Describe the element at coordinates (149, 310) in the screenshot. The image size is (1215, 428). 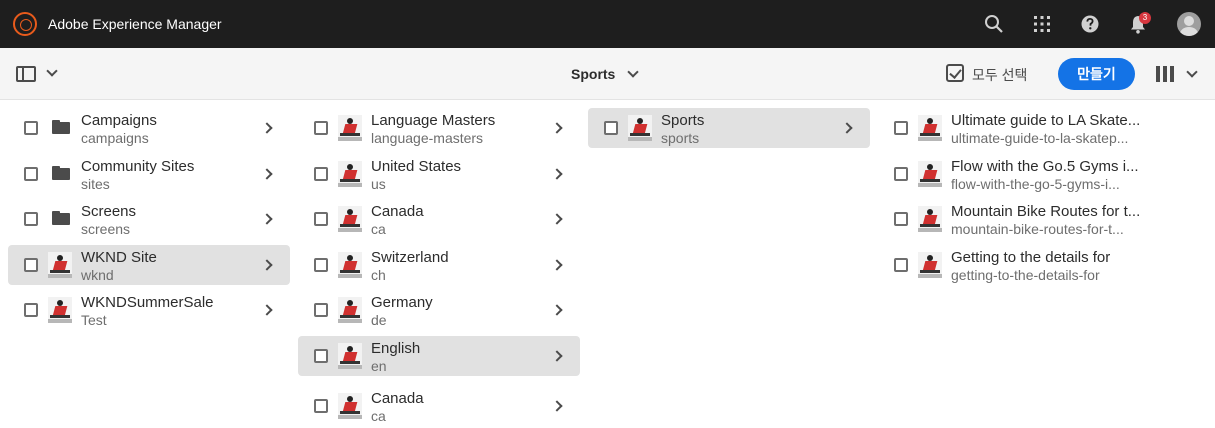
I see `list-item: WKNDSummerSale Test` at that location.